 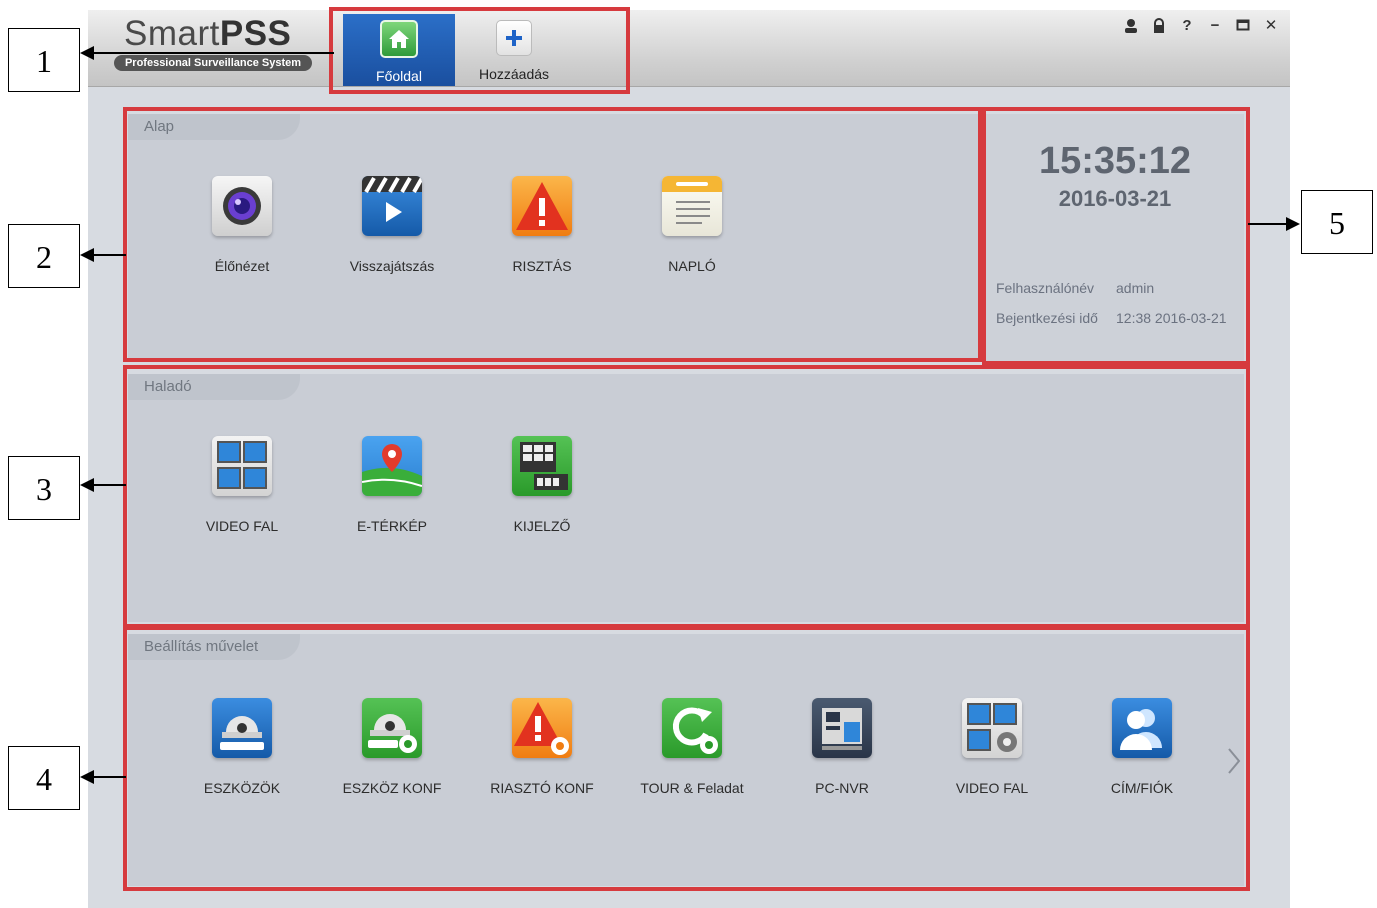 I want to click on close-icon: ✕, so click(x=1271, y=26).